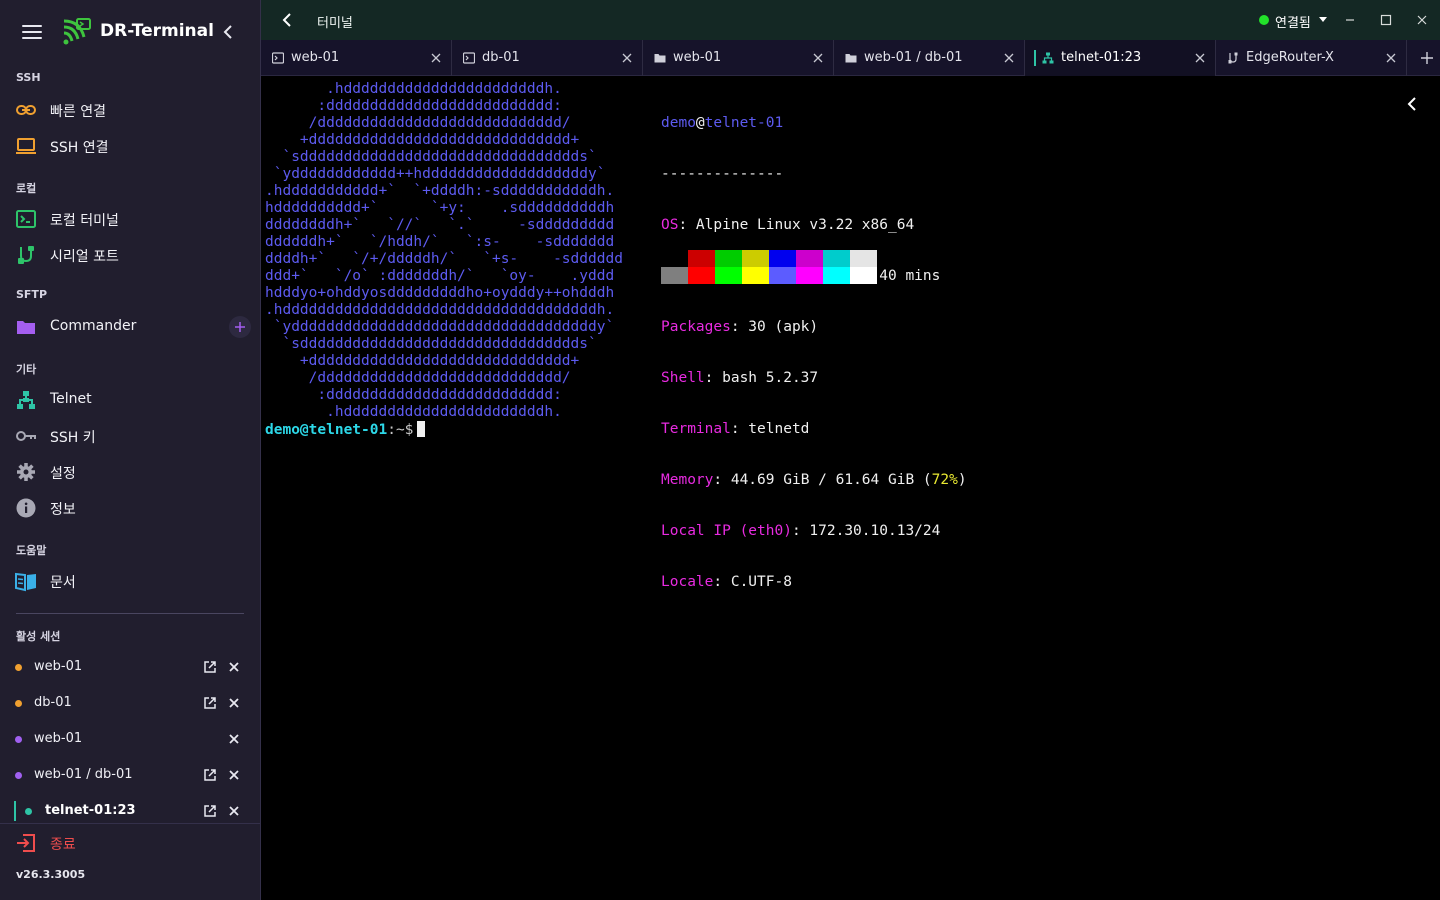 This screenshot has width=1440, height=900. I want to click on info-value: : 44.69 GiB / 61.64 GiB (, so click(822, 480).